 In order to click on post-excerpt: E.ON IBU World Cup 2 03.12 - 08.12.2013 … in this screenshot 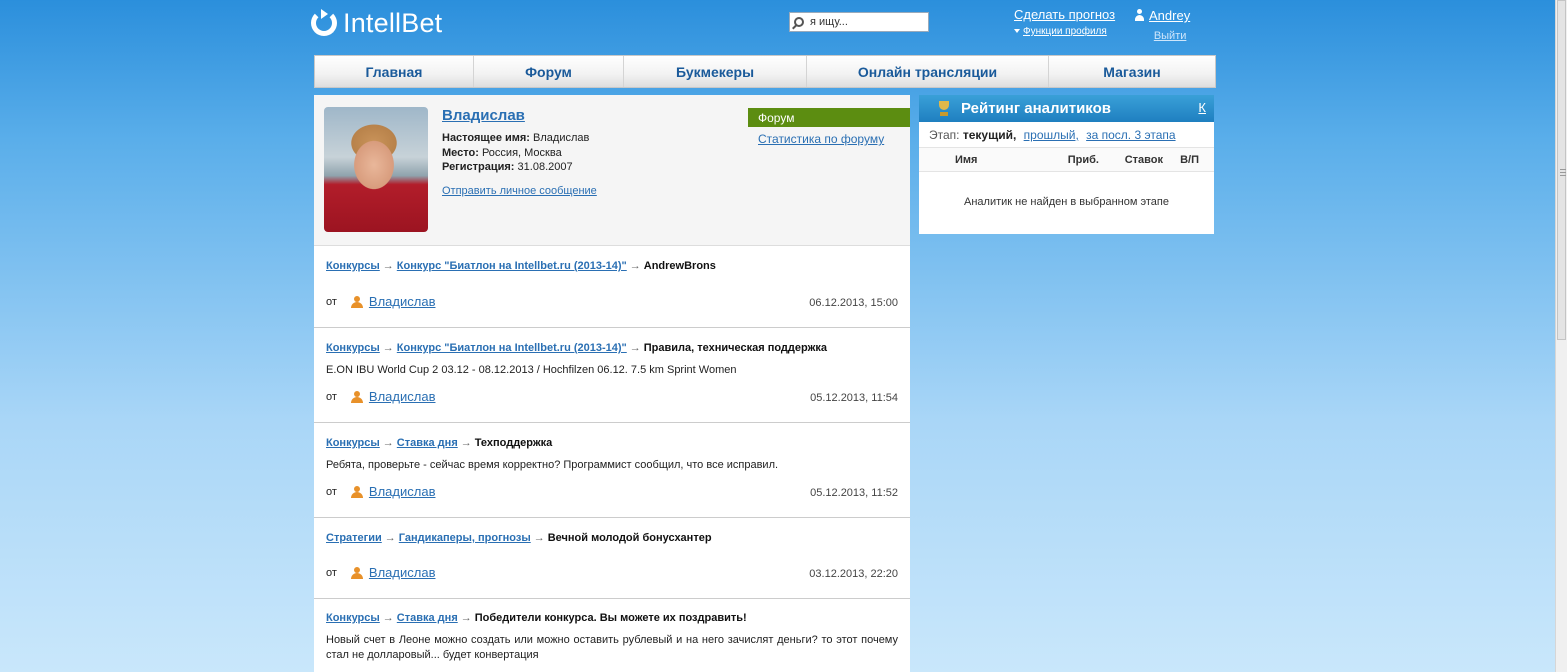, I will do `click(531, 370)`.